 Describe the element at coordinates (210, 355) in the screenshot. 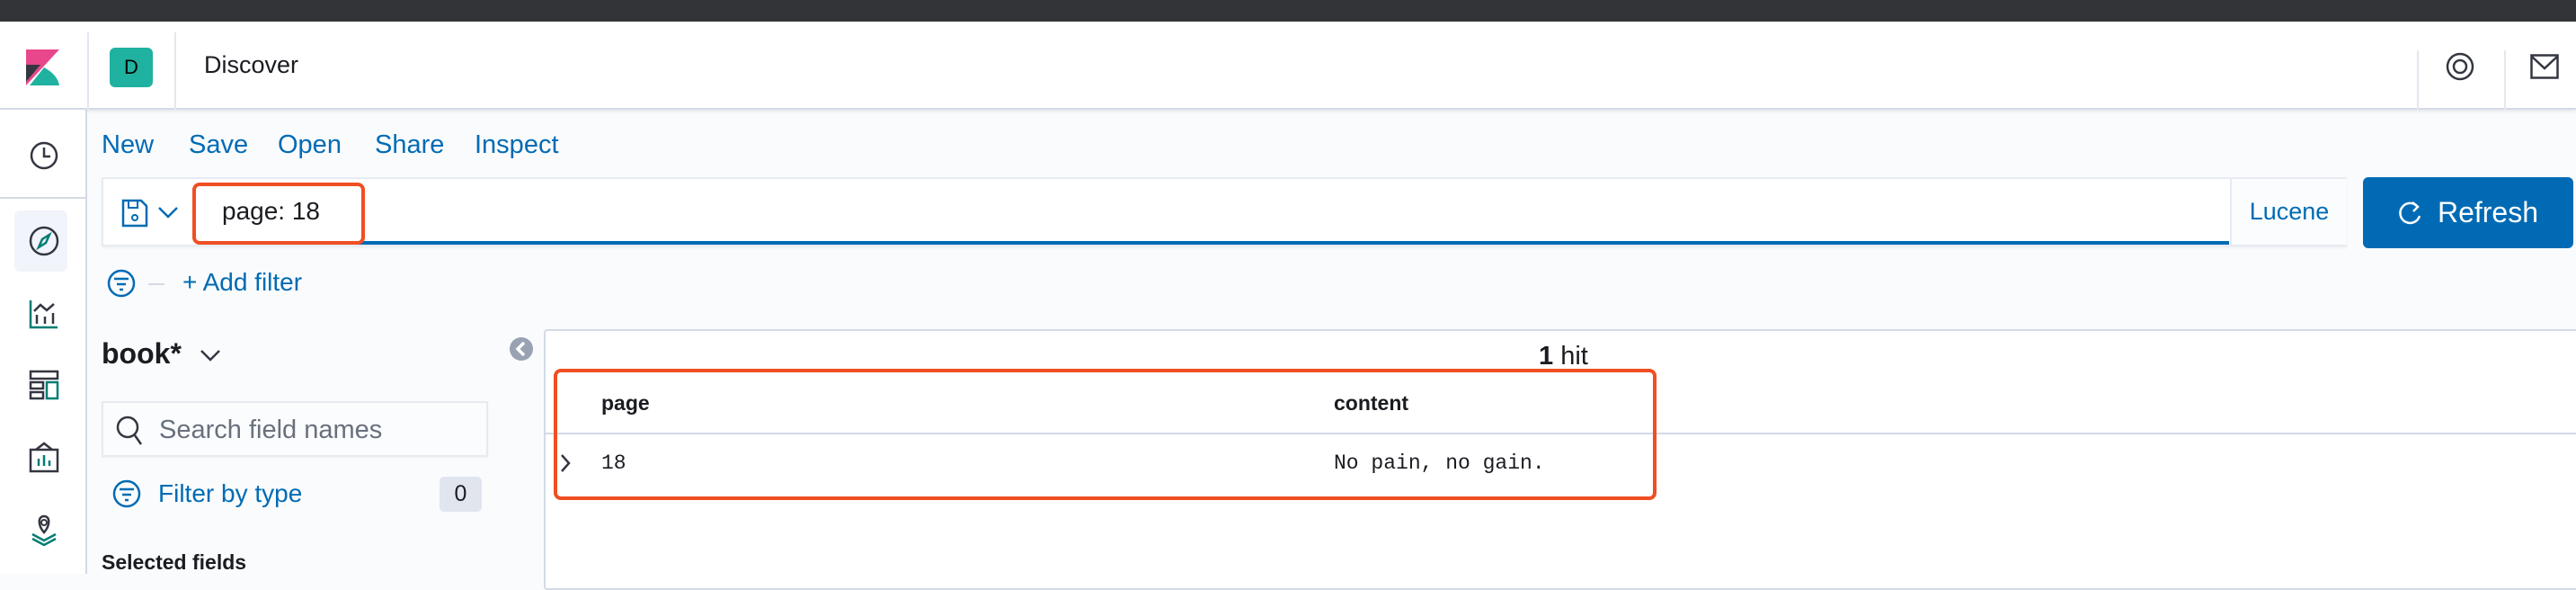

I see `index-pattern-chevron-icon` at that location.